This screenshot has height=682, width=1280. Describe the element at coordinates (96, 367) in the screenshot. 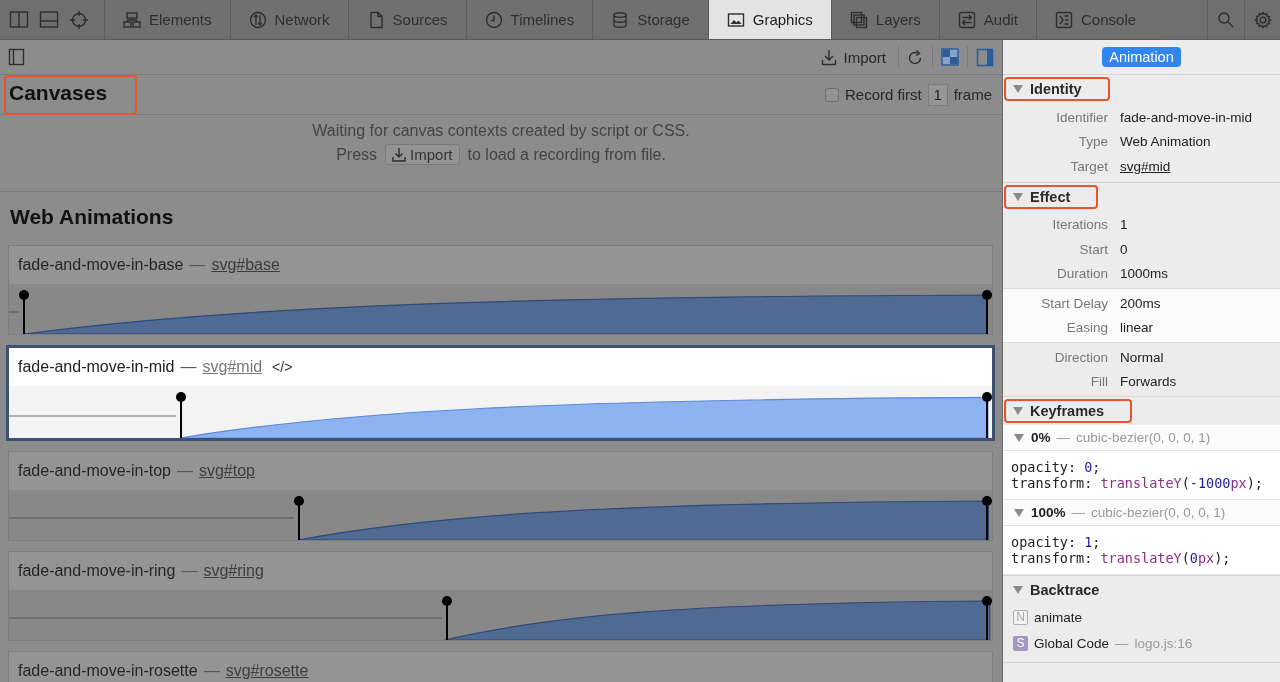

I see `animation-name: fade-and-move-in-mid` at that location.